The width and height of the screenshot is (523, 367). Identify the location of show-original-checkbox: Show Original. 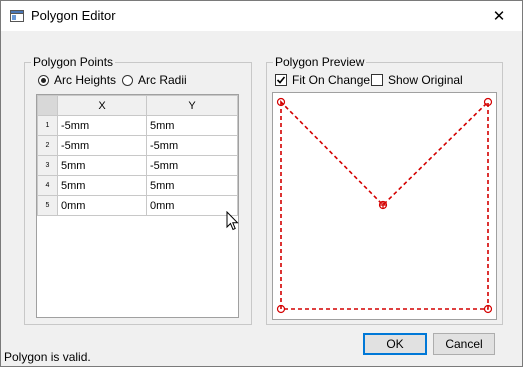
(417, 80).